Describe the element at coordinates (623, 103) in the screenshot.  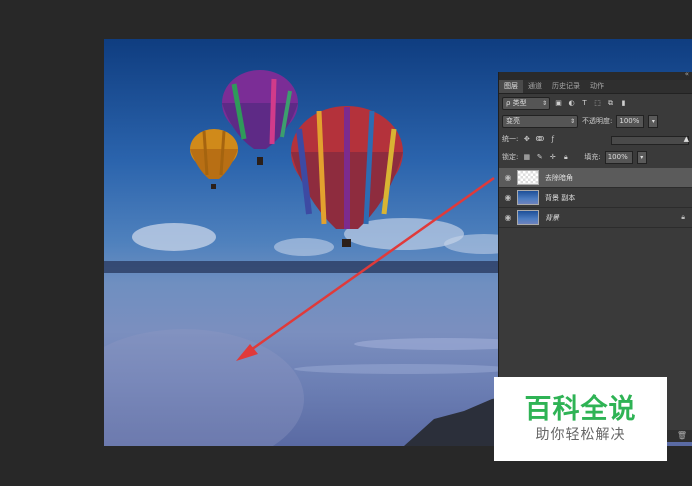
I see `filter-toggle-icon: ▮` at that location.